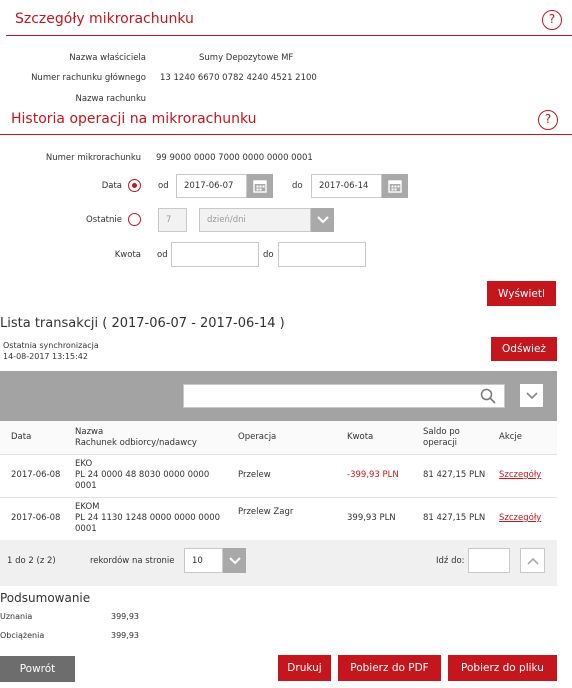  What do you see at coordinates (520, 518) in the screenshot?
I see `row2-details-link: Szczegóły` at bounding box center [520, 518].